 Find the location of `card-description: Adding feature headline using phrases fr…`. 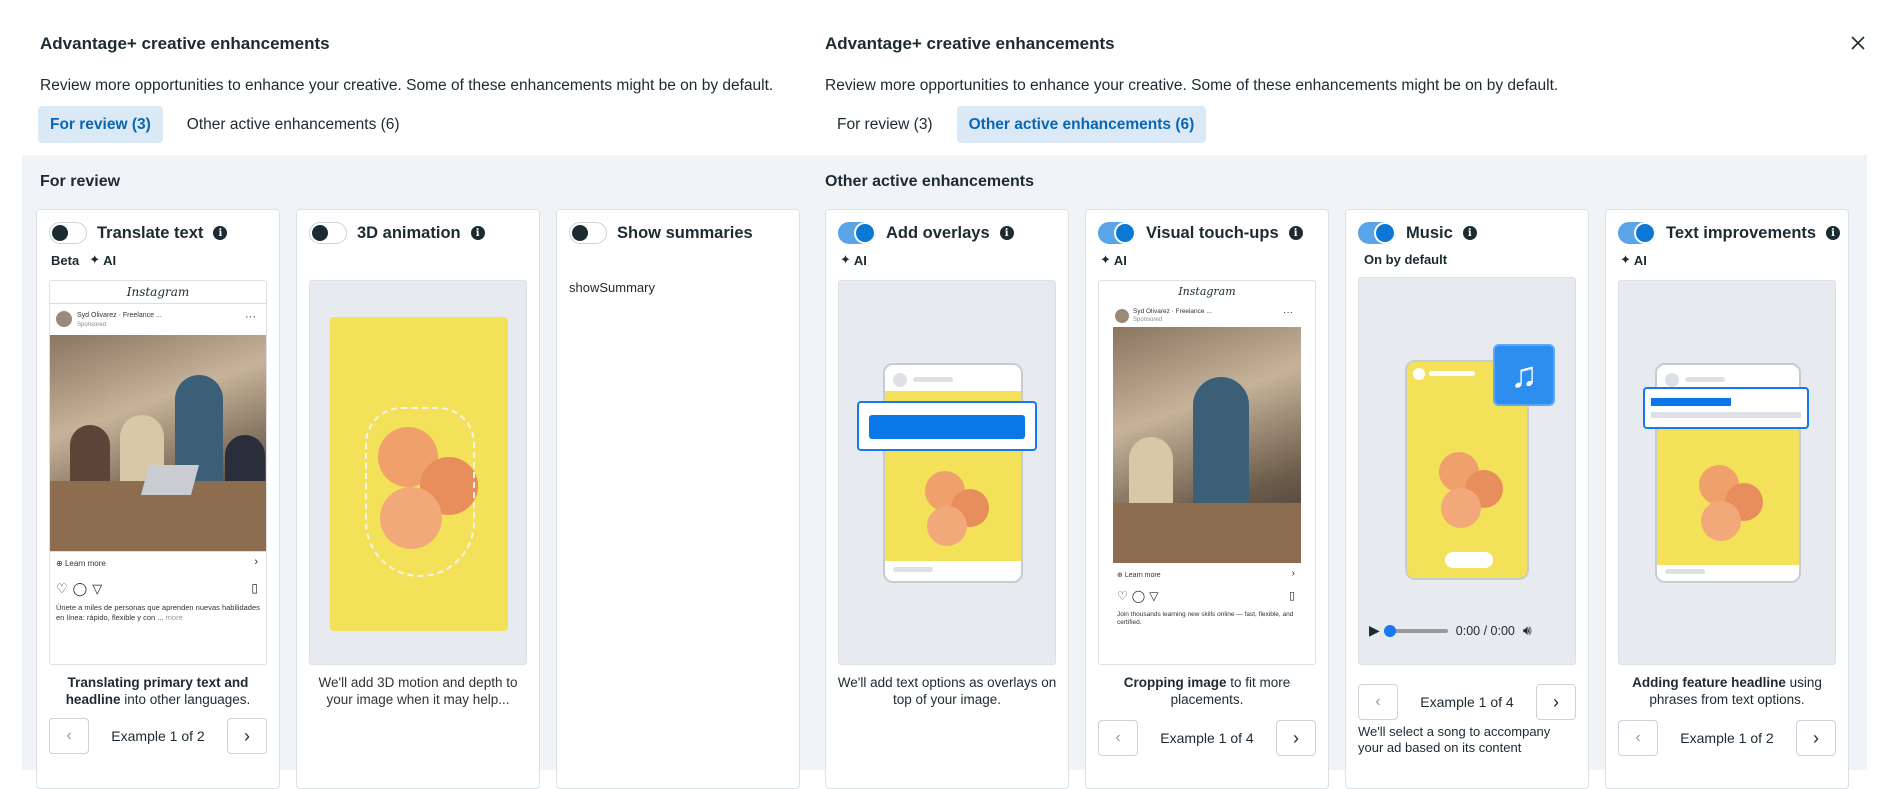

card-description: Adding feature headline using phrases fr… is located at coordinates (1727, 691).